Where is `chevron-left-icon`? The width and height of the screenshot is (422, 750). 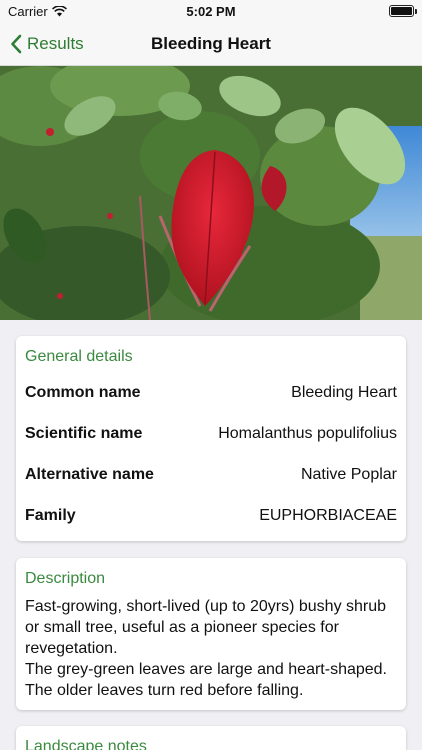
chevron-left-icon is located at coordinates (16, 44).